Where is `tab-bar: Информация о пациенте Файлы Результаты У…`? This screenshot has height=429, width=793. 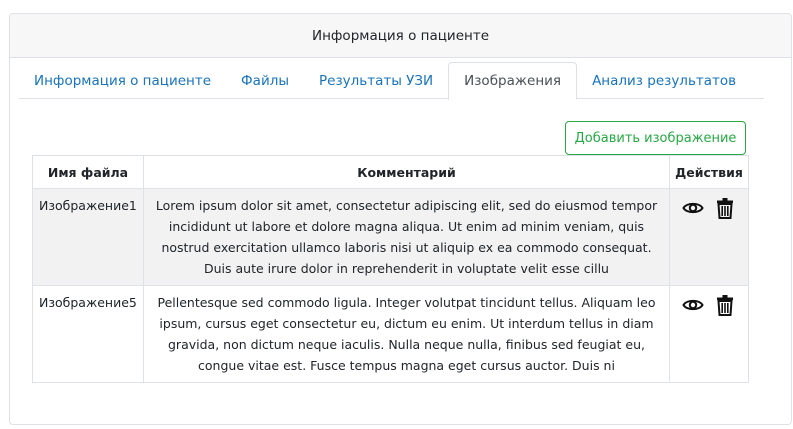 tab-bar: Информация о пациенте Файлы Результаты У… is located at coordinates (391, 81).